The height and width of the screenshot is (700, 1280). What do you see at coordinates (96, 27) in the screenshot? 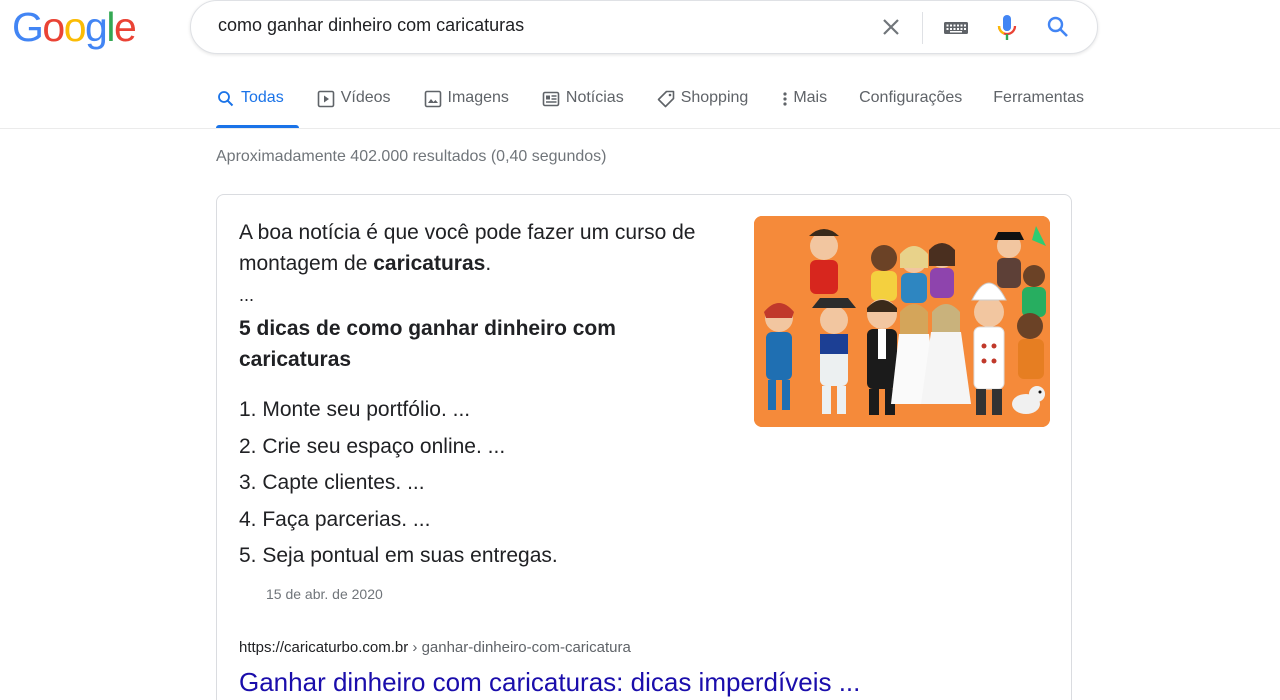
I see `logo-letter: g` at bounding box center [96, 27].